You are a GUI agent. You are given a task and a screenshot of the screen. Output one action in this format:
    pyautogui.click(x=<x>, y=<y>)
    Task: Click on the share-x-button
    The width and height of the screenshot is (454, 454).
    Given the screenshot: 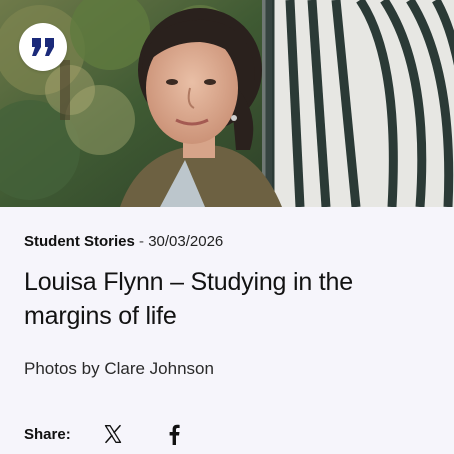 What is the action you would take?
    pyautogui.click(x=113, y=434)
    